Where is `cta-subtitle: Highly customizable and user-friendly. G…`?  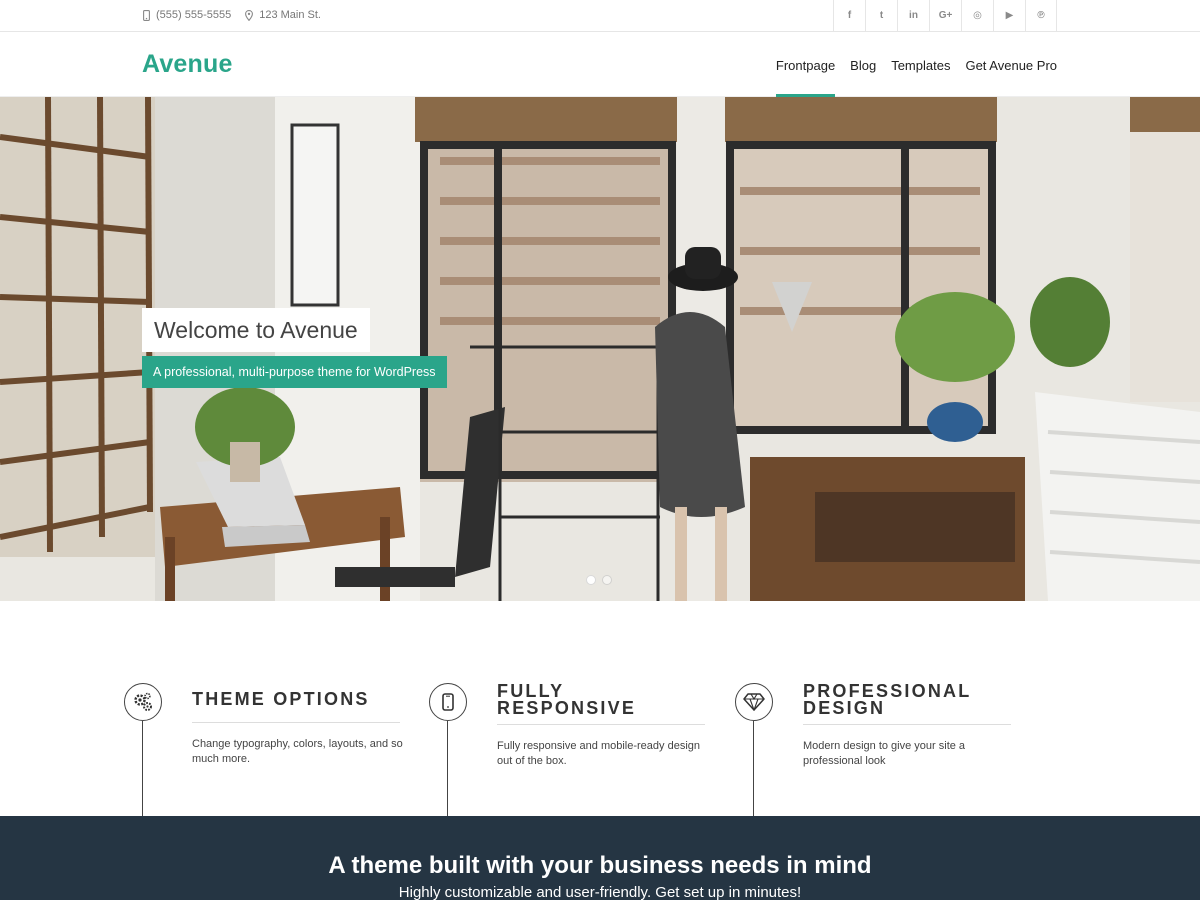 cta-subtitle: Highly customizable and user-friendly. G… is located at coordinates (600, 892).